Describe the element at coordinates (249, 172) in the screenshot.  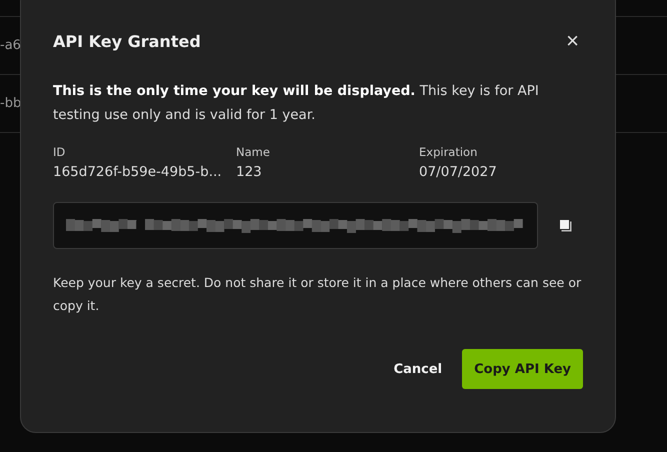
I see `detail-value: 123` at that location.